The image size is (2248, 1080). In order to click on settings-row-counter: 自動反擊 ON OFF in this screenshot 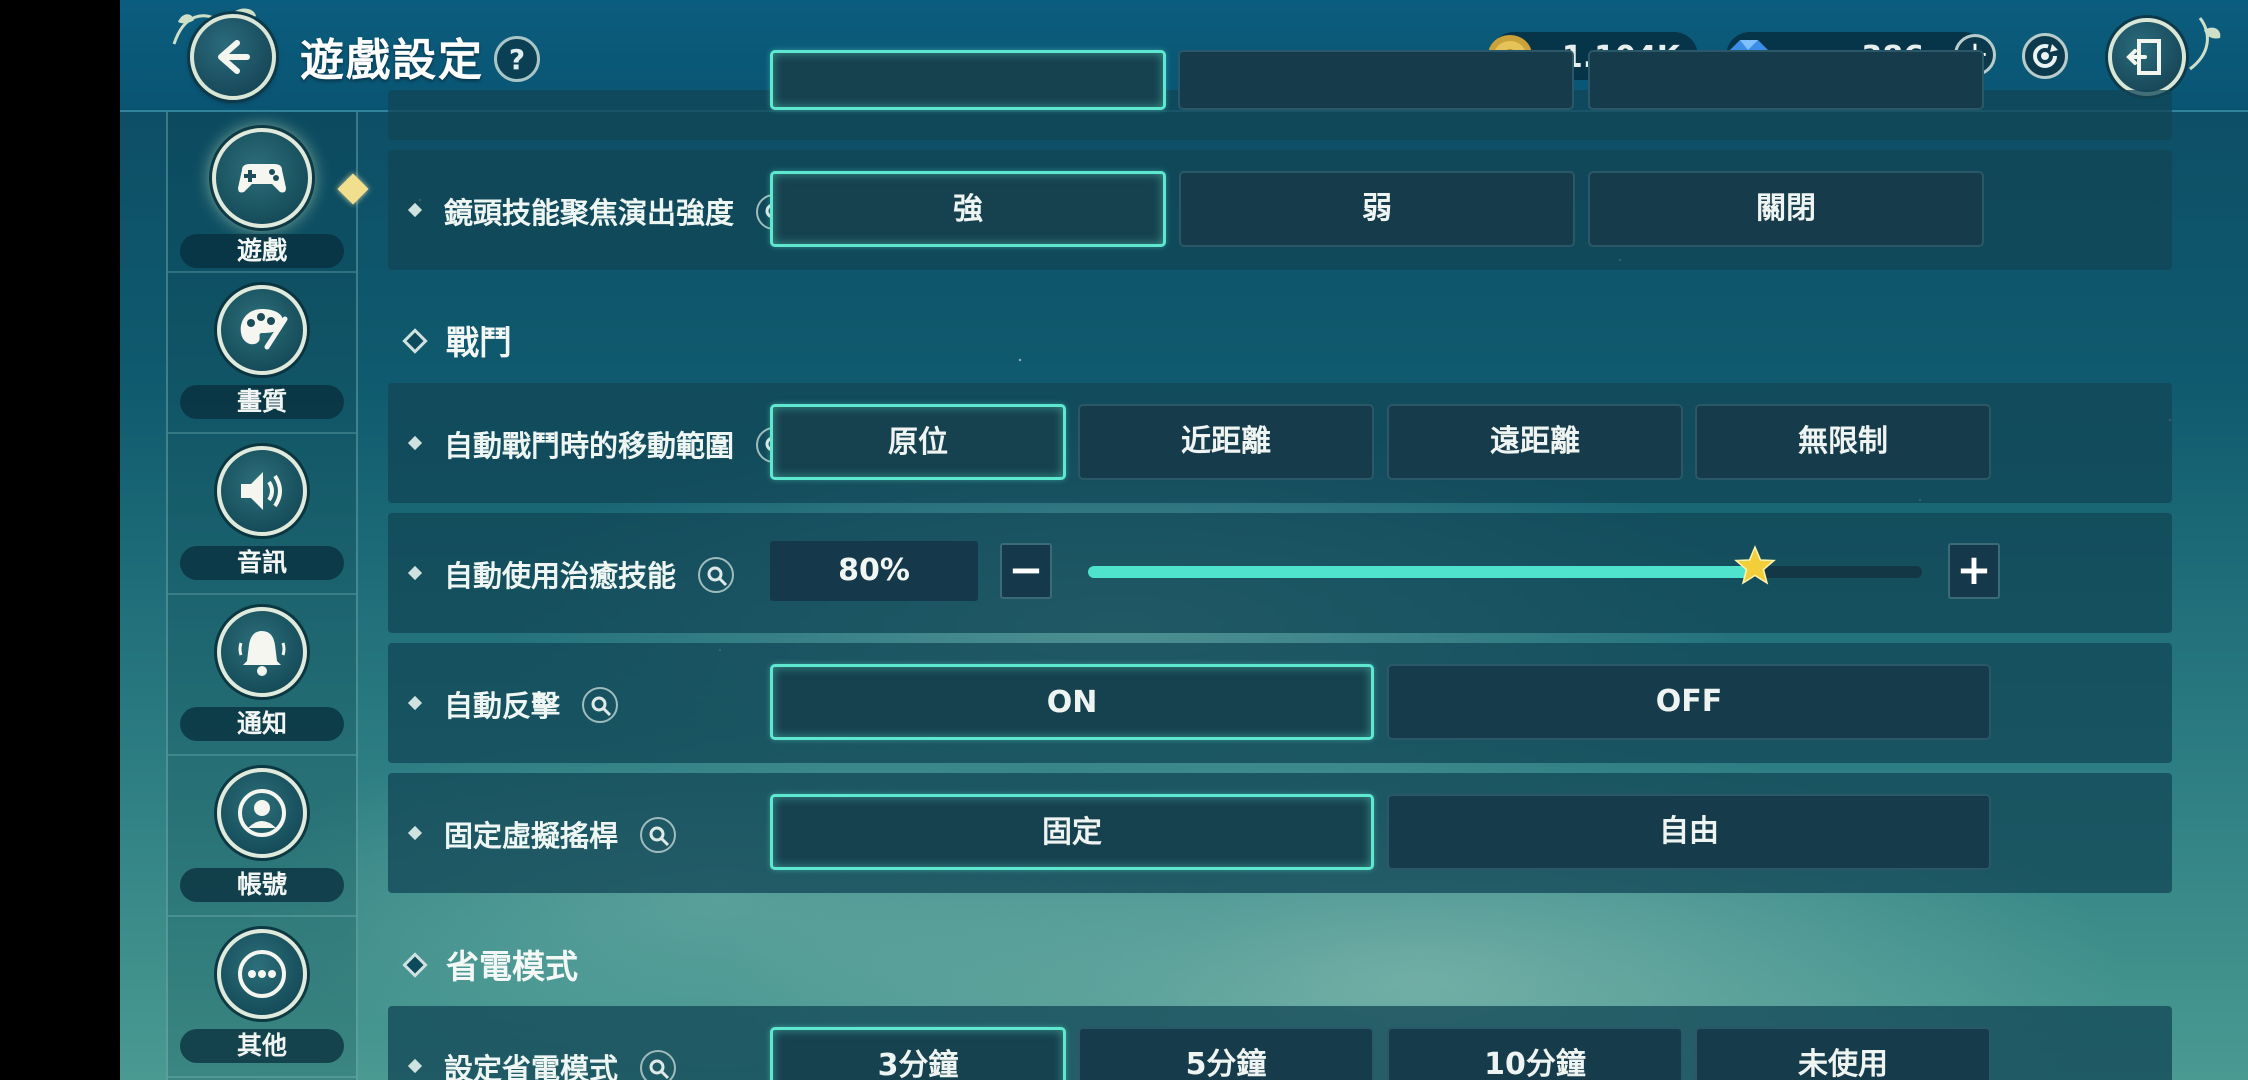, I will do `click(1280, 703)`.